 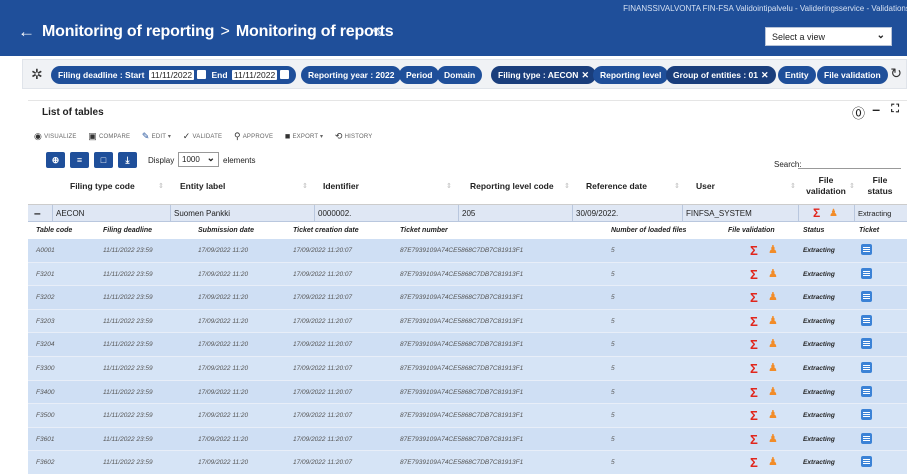 What do you see at coordinates (304, 136) in the screenshot?
I see `export-button: ■ Export ▾` at bounding box center [304, 136].